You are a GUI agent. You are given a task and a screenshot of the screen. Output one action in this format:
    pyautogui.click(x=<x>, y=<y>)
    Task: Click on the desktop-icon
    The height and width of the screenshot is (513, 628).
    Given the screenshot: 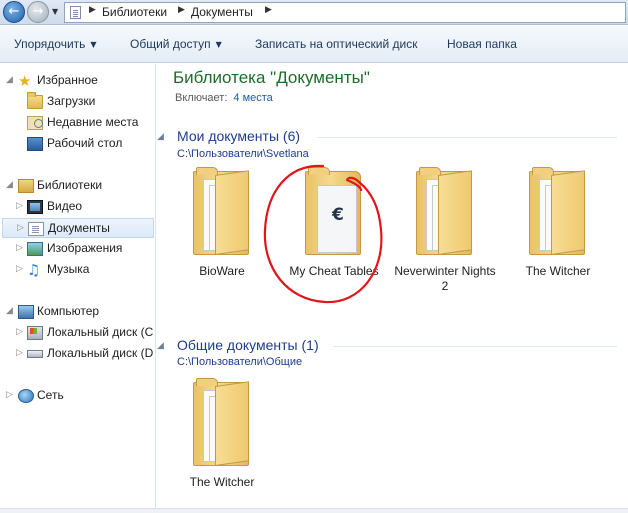 What is the action you would take?
    pyautogui.click(x=35, y=144)
    